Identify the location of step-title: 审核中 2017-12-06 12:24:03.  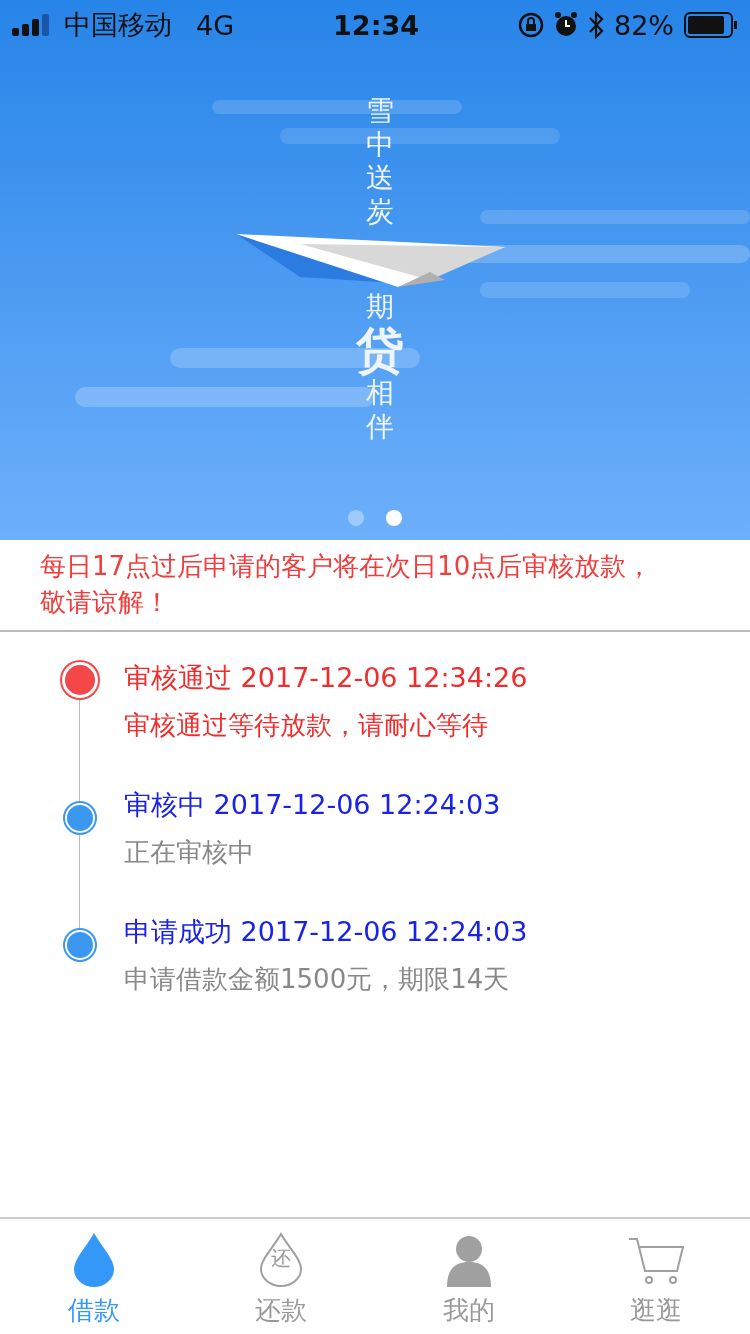
(312, 805).